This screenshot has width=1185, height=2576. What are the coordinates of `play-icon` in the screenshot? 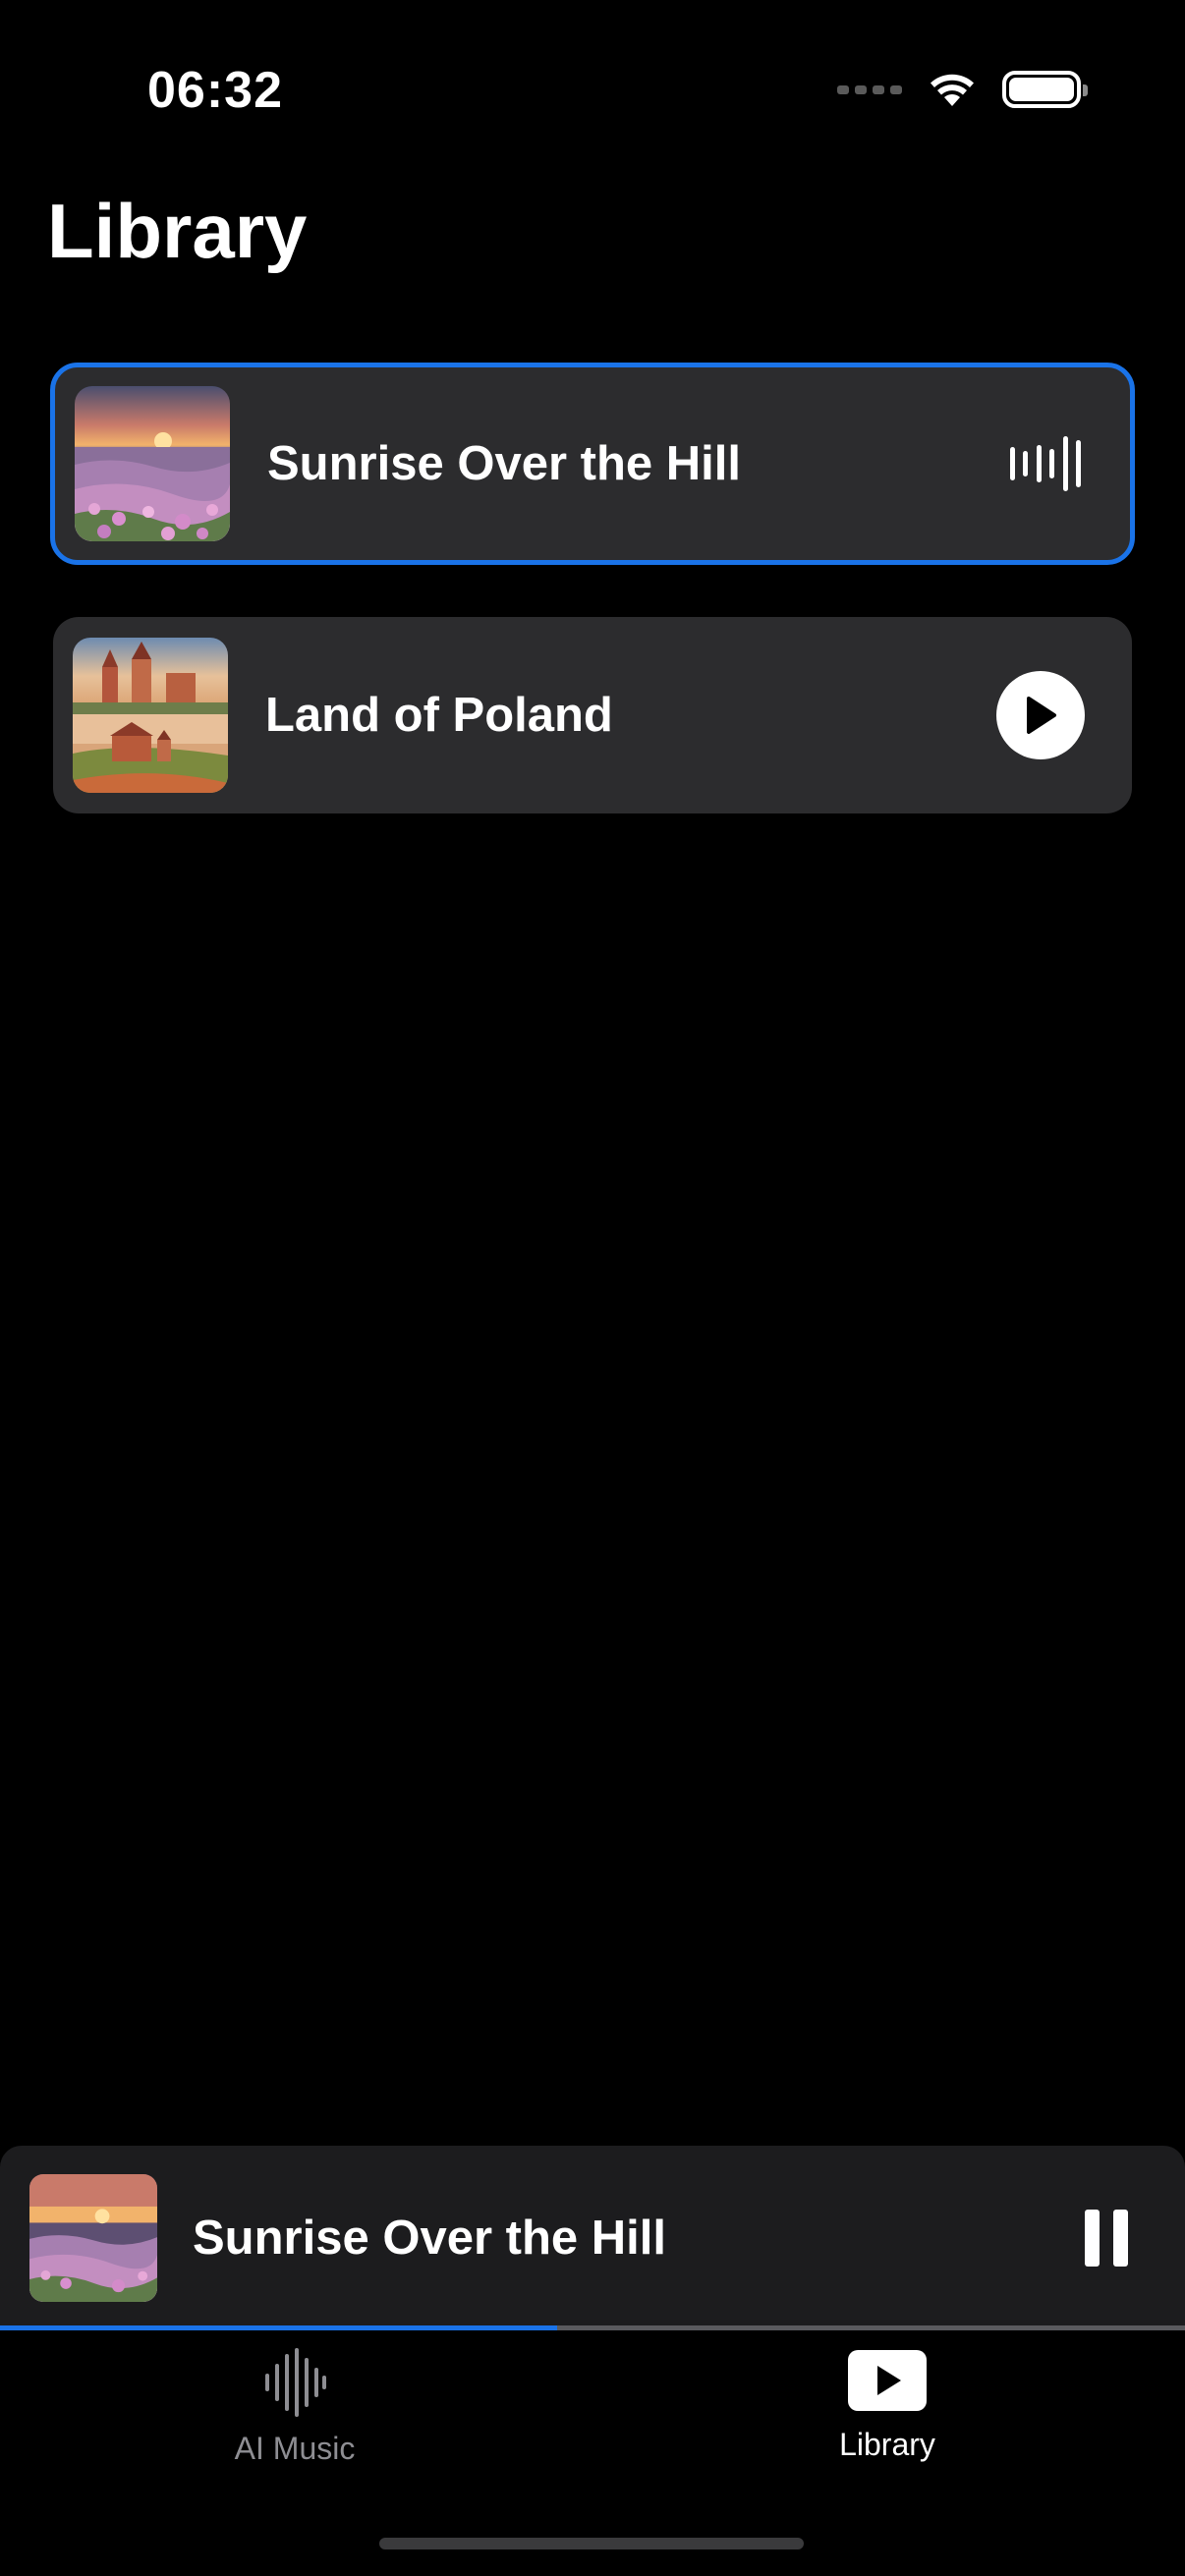 It's located at (1041, 715).